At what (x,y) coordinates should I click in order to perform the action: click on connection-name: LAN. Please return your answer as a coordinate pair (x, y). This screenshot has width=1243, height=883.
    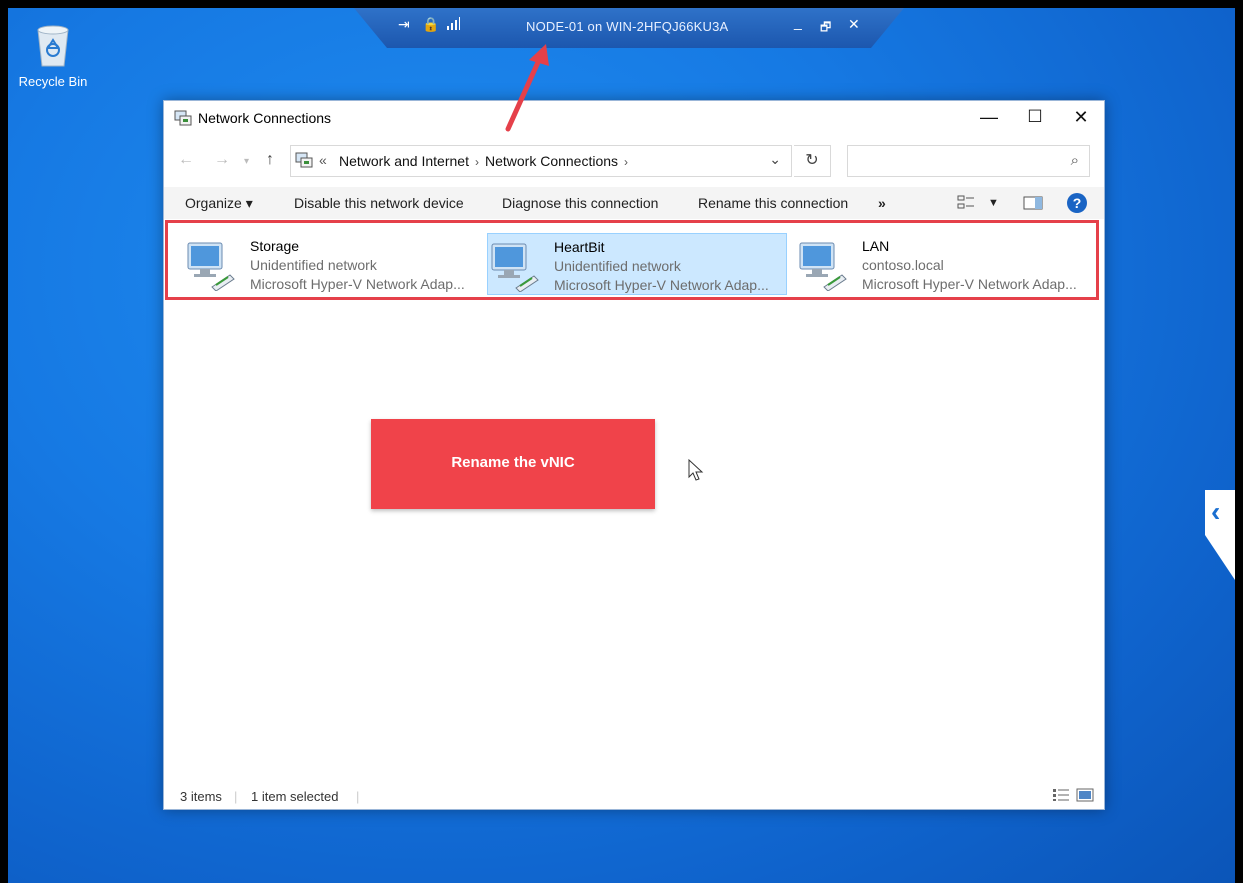
    Looking at the image, I should click on (876, 246).